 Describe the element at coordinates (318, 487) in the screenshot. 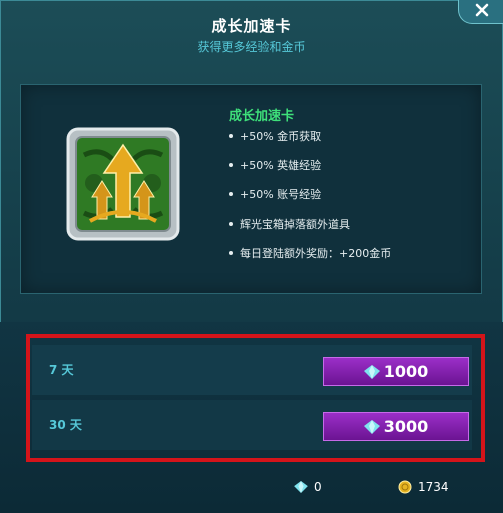

I see `gem-balance-value: 0` at that location.